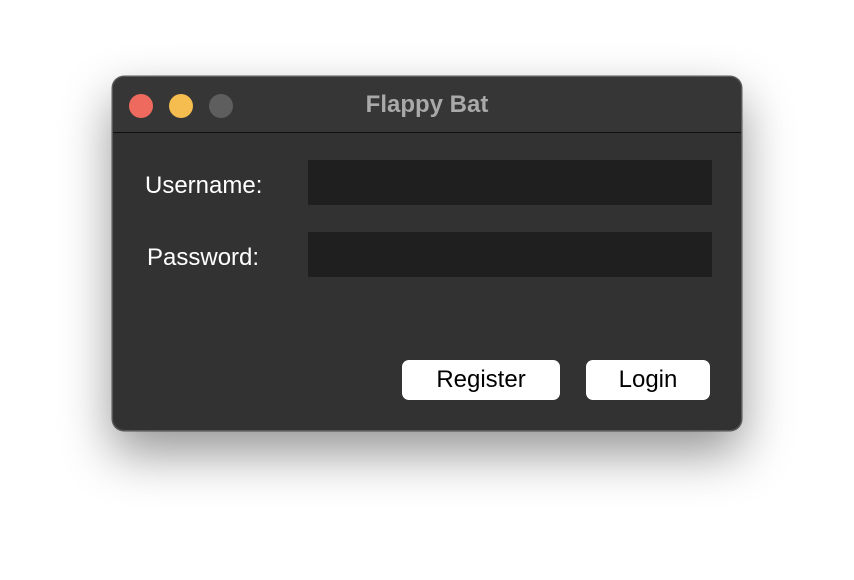  I want to click on password-label: Password:, so click(203, 257).